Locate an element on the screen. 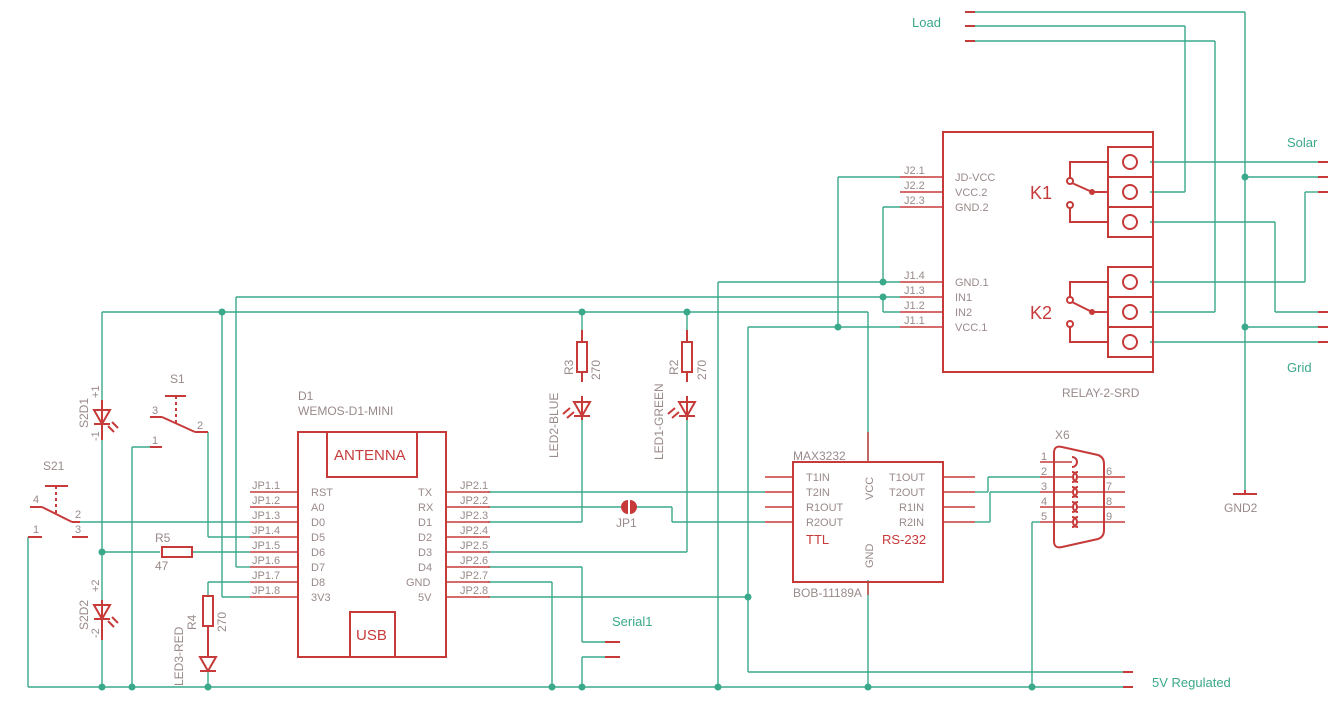  d1-jp2-pin: JP2.3 is located at coordinates (474, 516).